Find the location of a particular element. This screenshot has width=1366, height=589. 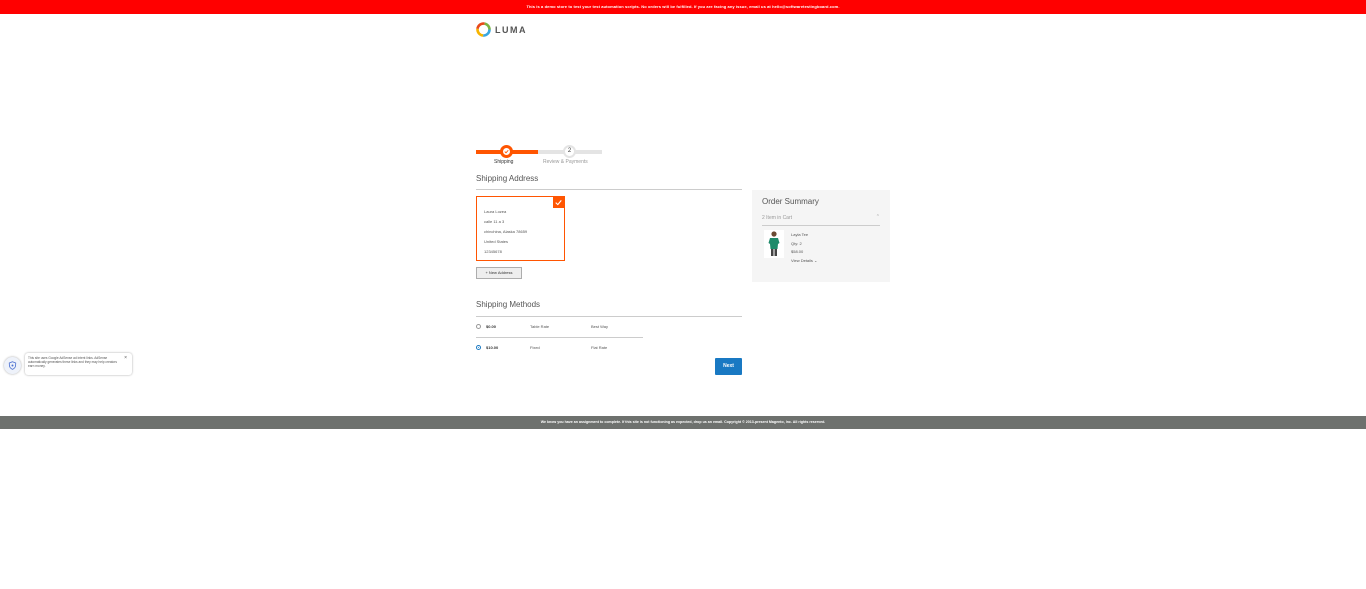

shipping-option-table-rate: $0.00 Table Rate Best Way is located at coordinates (559, 327).